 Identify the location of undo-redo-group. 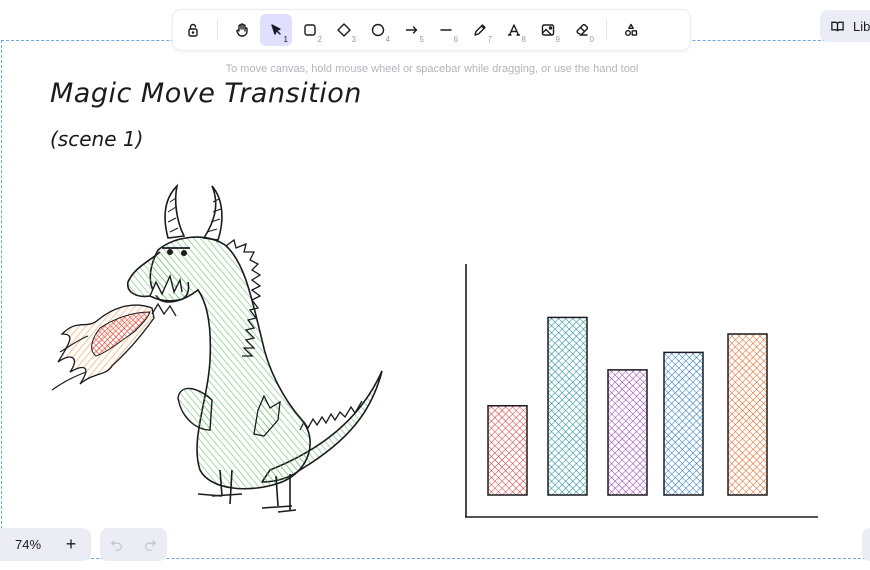
(133, 544).